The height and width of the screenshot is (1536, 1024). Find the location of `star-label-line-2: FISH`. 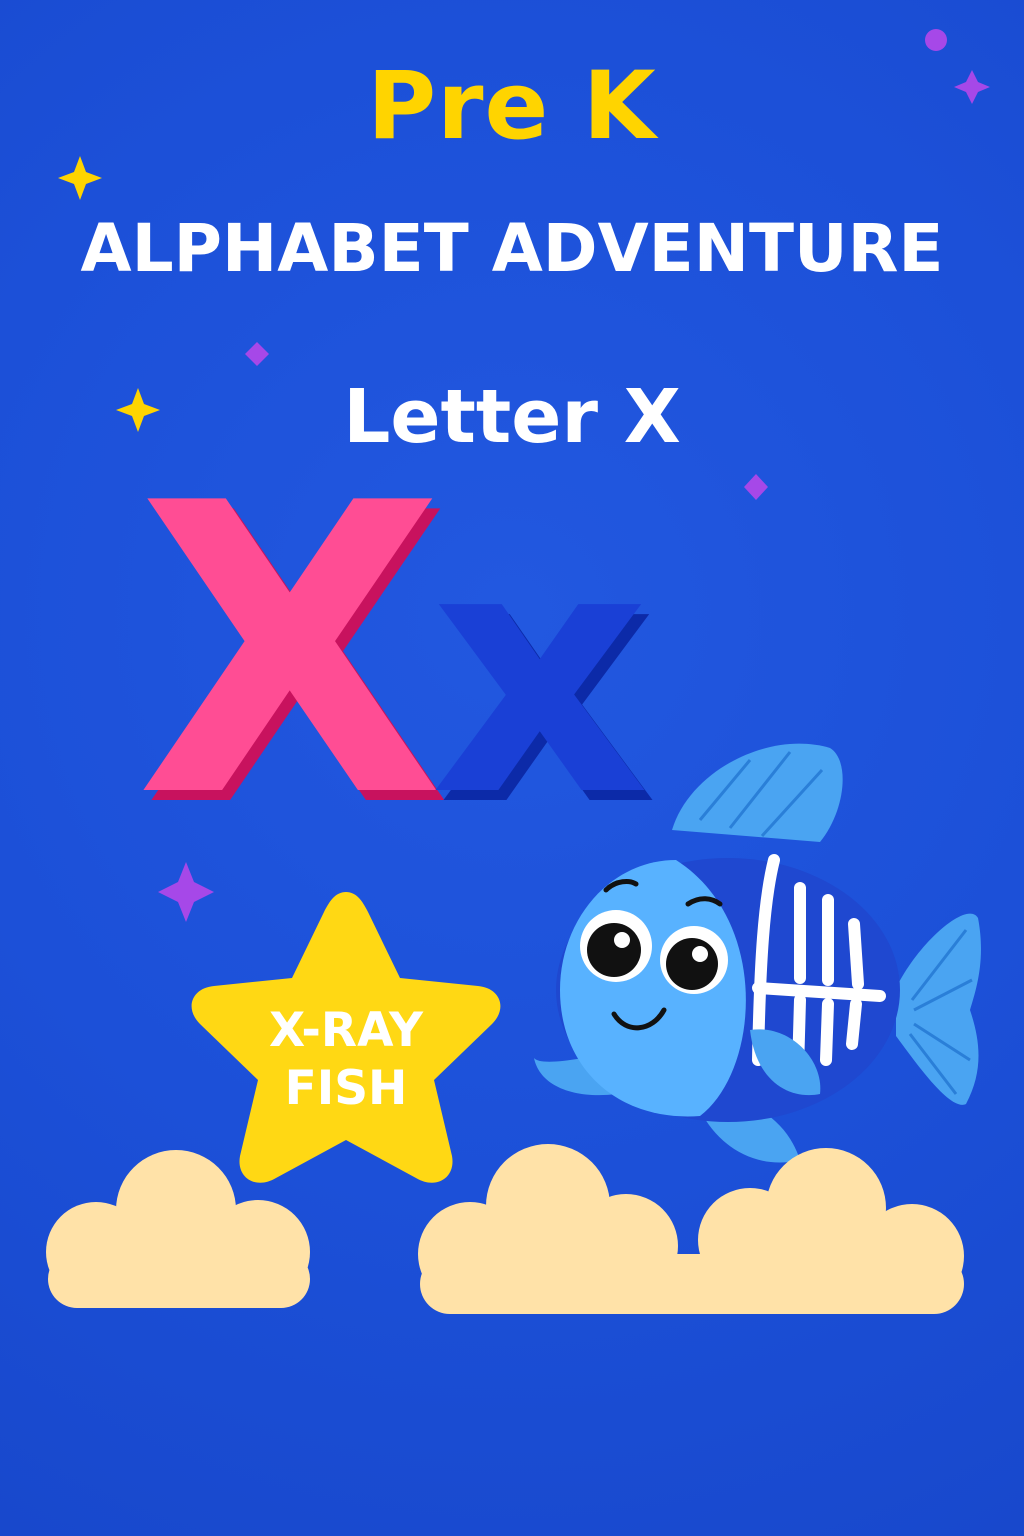

star-label-line-2: FISH is located at coordinates (346, 1088).